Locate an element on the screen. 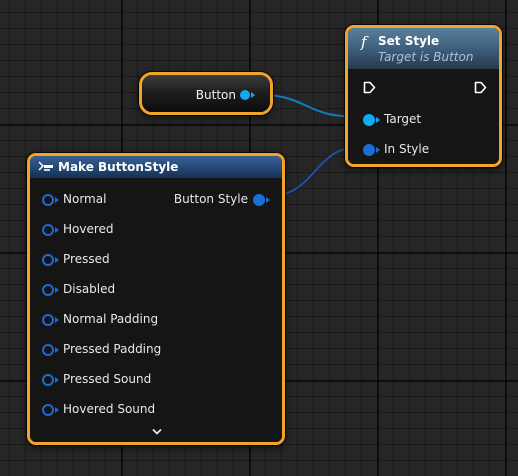 This screenshot has width=518, height=476. button-style-output-pin-icon is located at coordinates (259, 200).